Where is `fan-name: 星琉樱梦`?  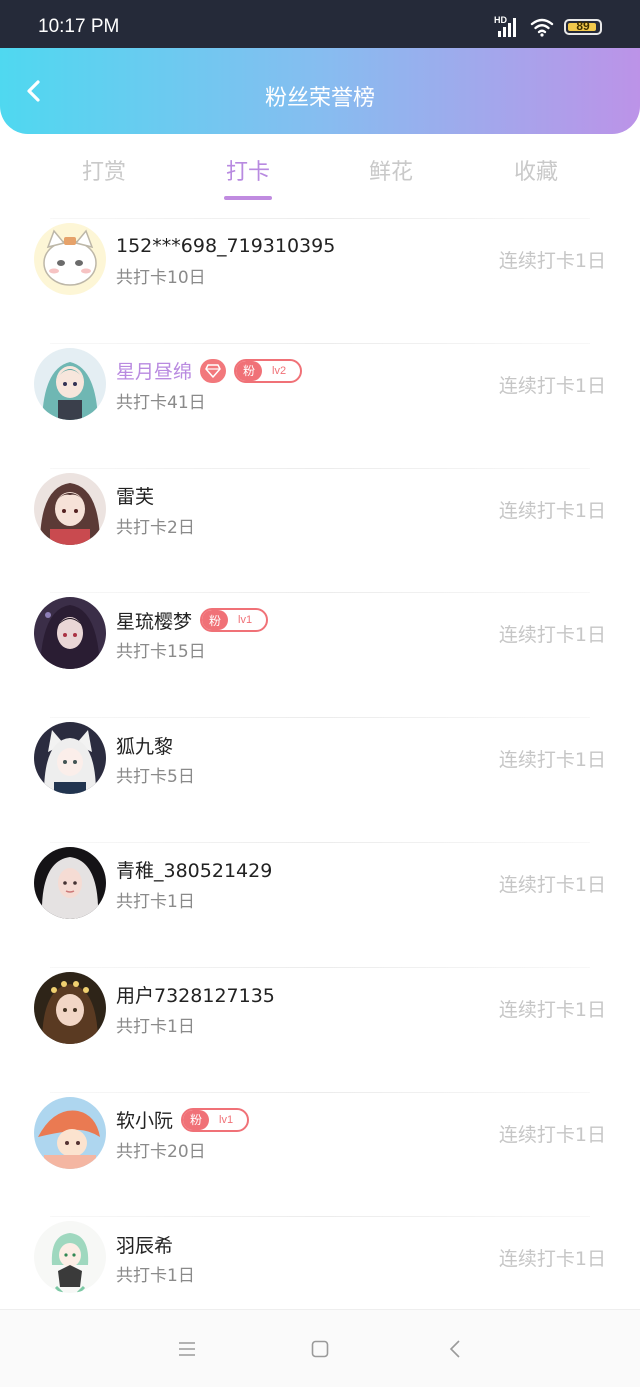
fan-name: 星琉樱梦 is located at coordinates (154, 621).